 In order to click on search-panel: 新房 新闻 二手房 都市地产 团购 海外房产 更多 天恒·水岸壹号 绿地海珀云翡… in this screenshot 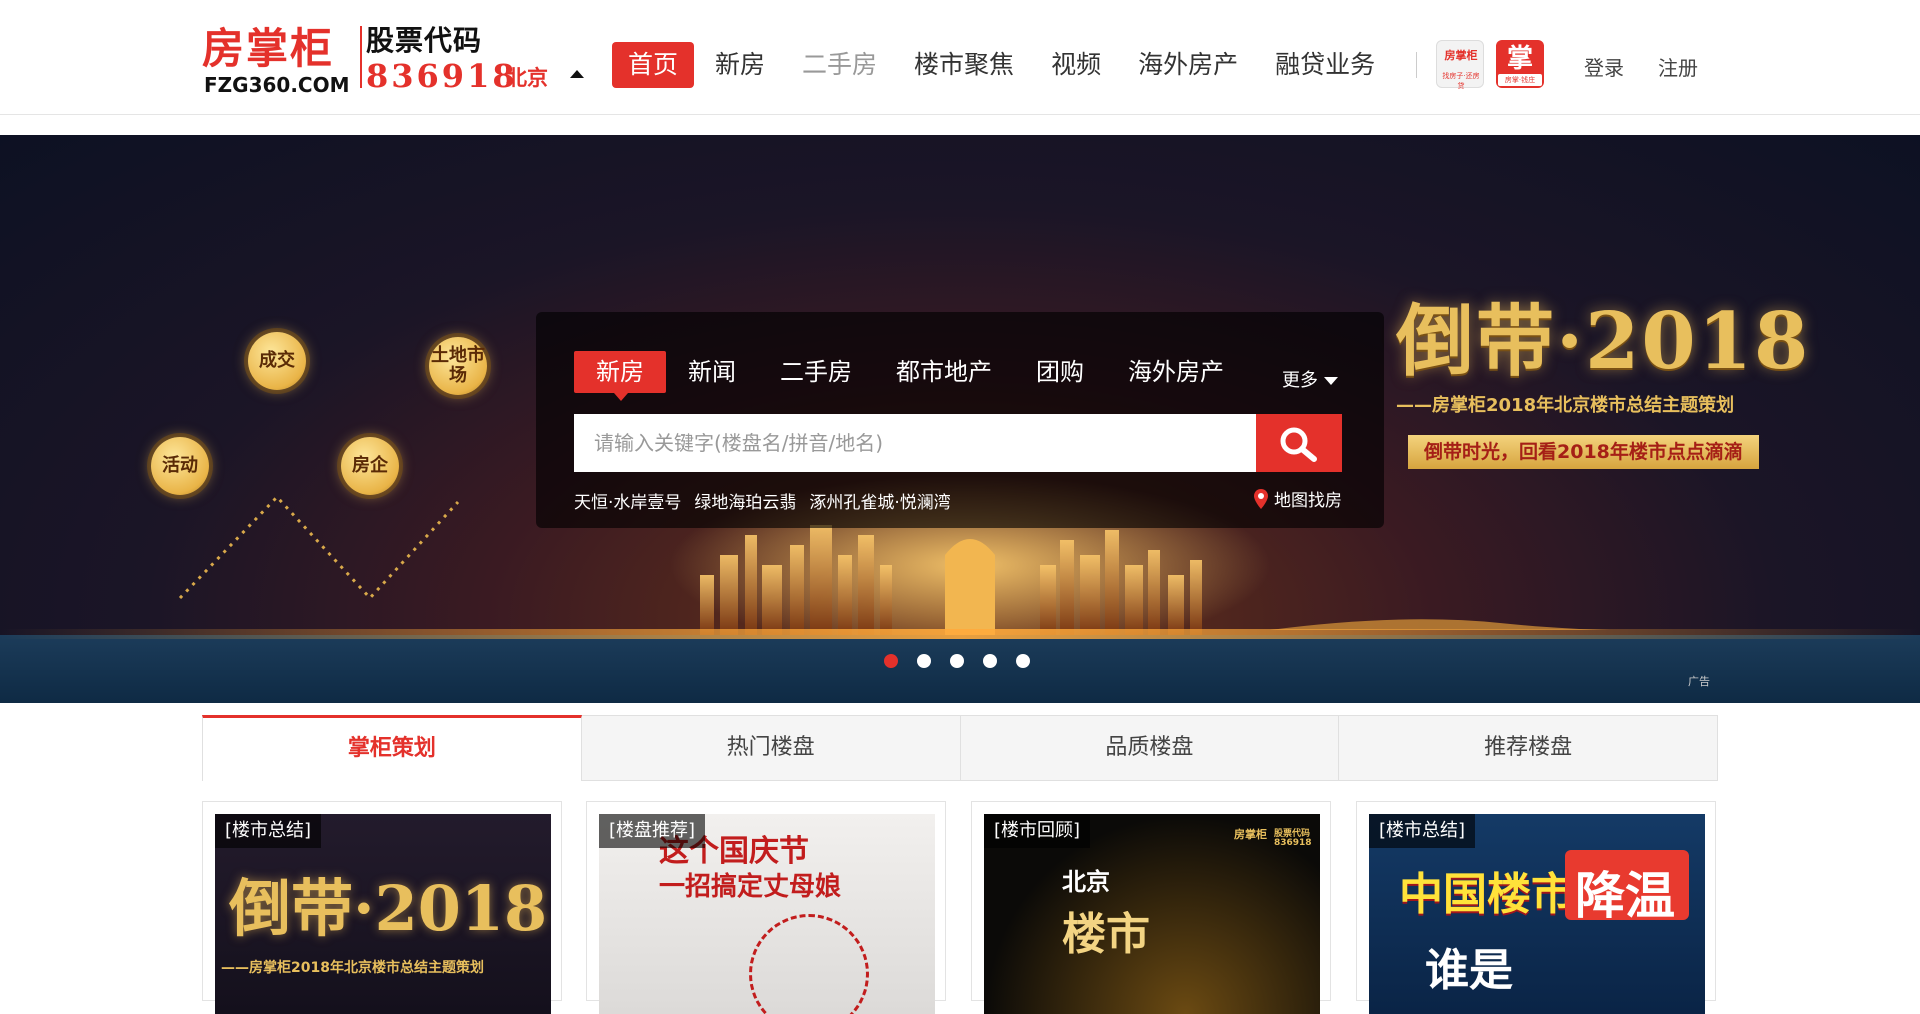, I will do `click(960, 420)`.